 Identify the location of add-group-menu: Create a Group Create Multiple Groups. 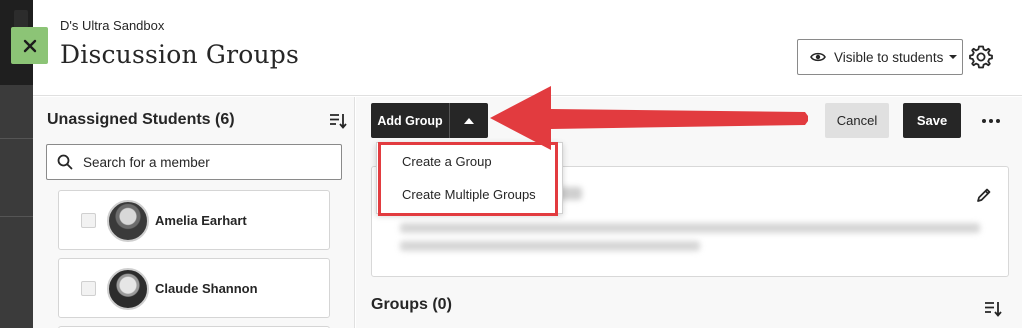
(469, 178).